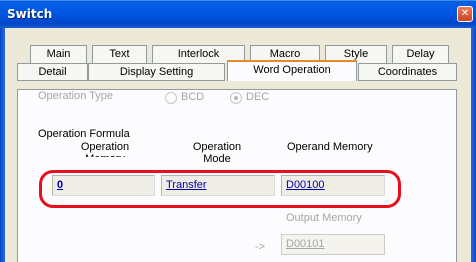 This screenshot has width=476, height=262. I want to click on operation-type-label: Operation Type, so click(76, 96).